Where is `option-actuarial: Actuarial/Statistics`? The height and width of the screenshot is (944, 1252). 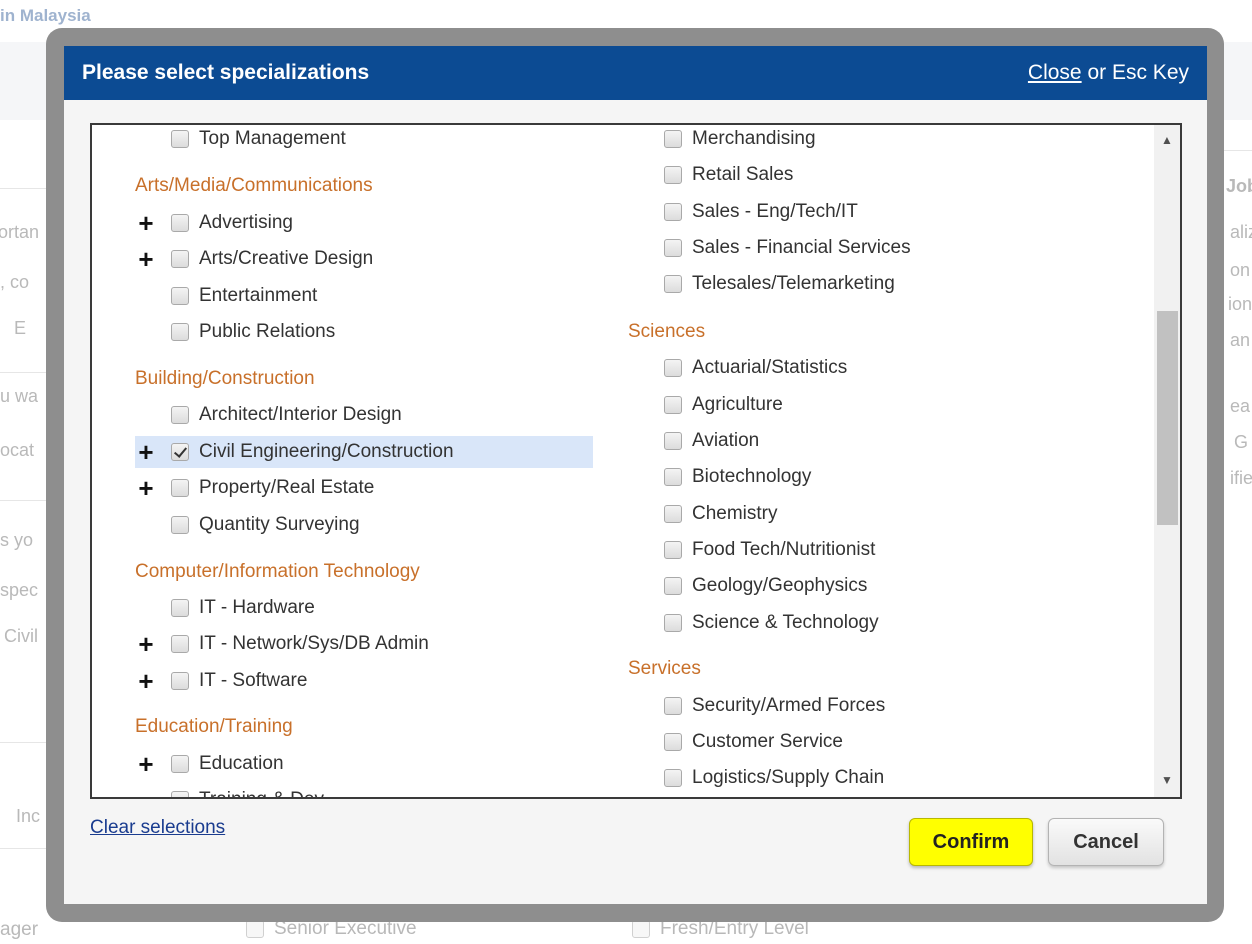
option-actuarial: Actuarial/Statistics is located at coordinates (755, 368).